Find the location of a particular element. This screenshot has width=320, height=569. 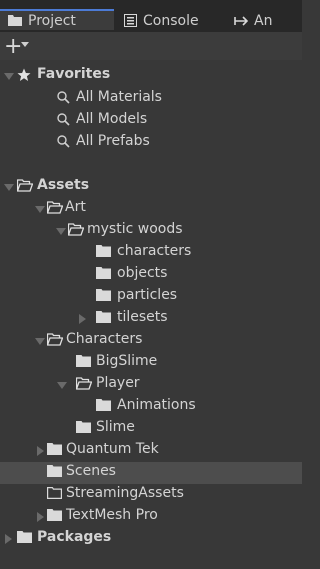

tree-label: particles is located at coordinates (147, 295).